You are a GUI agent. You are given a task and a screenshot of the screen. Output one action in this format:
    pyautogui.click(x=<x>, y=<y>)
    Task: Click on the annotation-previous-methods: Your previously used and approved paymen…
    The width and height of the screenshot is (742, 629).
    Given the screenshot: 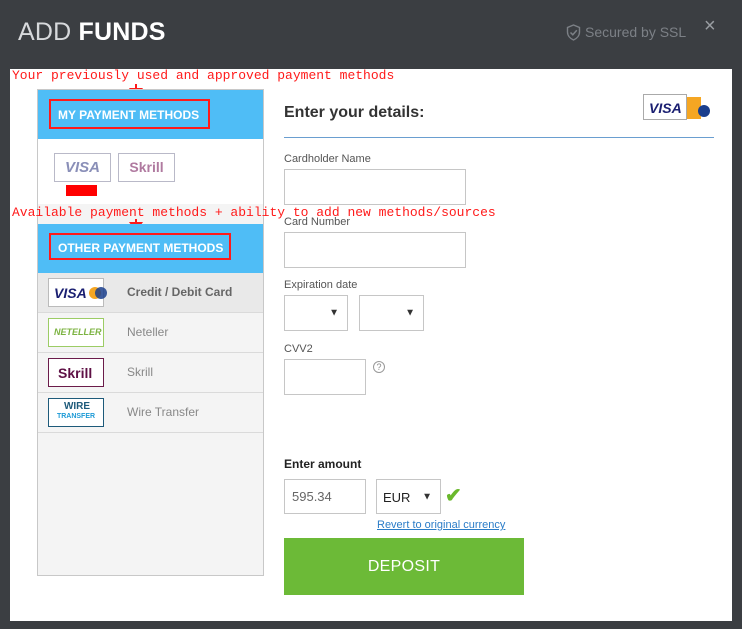 What is the action you would take?
    pyautogui.click(x=203, y=75)
    